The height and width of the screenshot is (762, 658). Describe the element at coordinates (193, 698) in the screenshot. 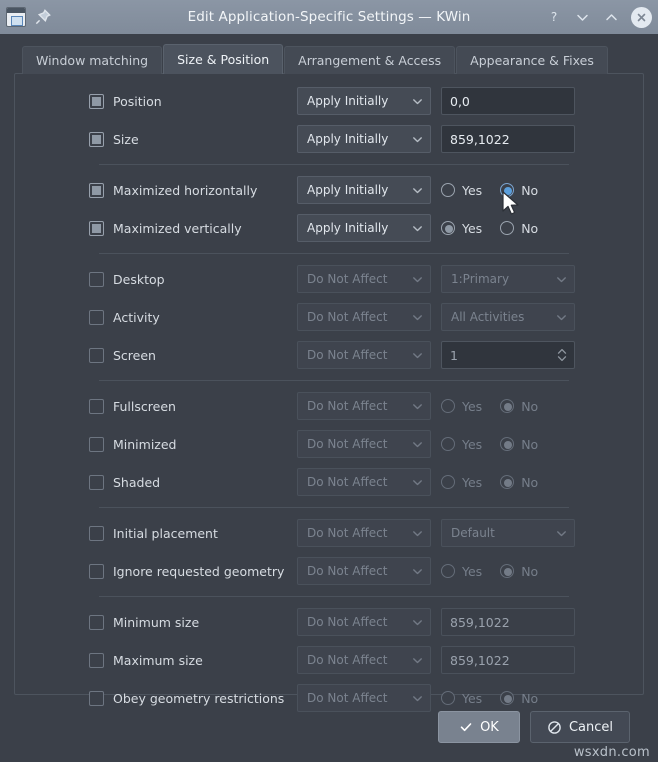

I see `checkbox-wrap-obey-geometry-restrictions: Obey geometry restrictions` at that location.